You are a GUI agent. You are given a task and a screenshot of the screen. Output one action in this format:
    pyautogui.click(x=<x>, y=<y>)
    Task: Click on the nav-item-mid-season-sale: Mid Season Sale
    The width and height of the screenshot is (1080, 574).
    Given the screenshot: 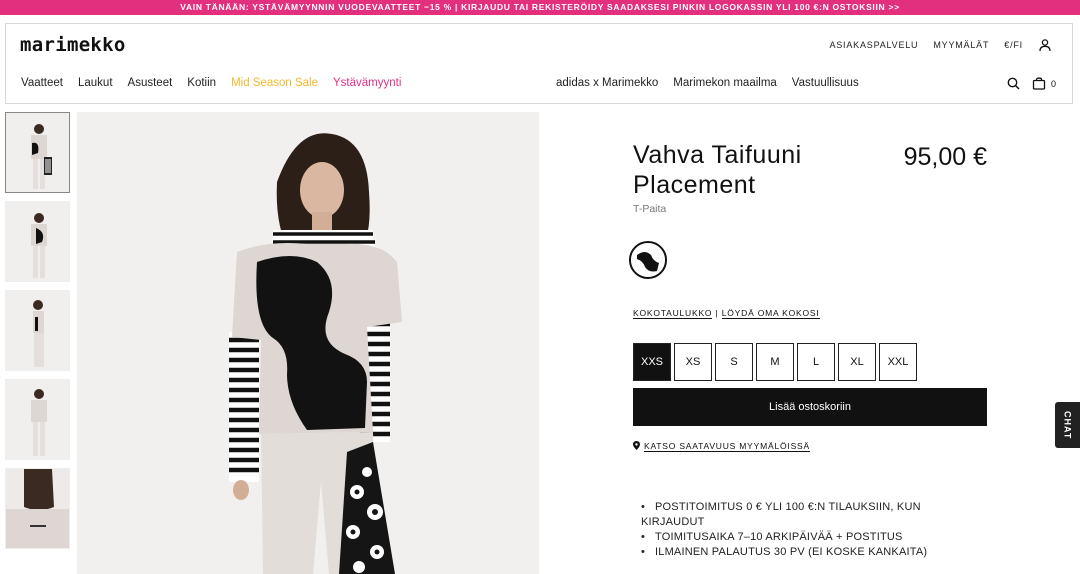 What is the action you would take?
    pyautogui.click(x=274, y=83)
    